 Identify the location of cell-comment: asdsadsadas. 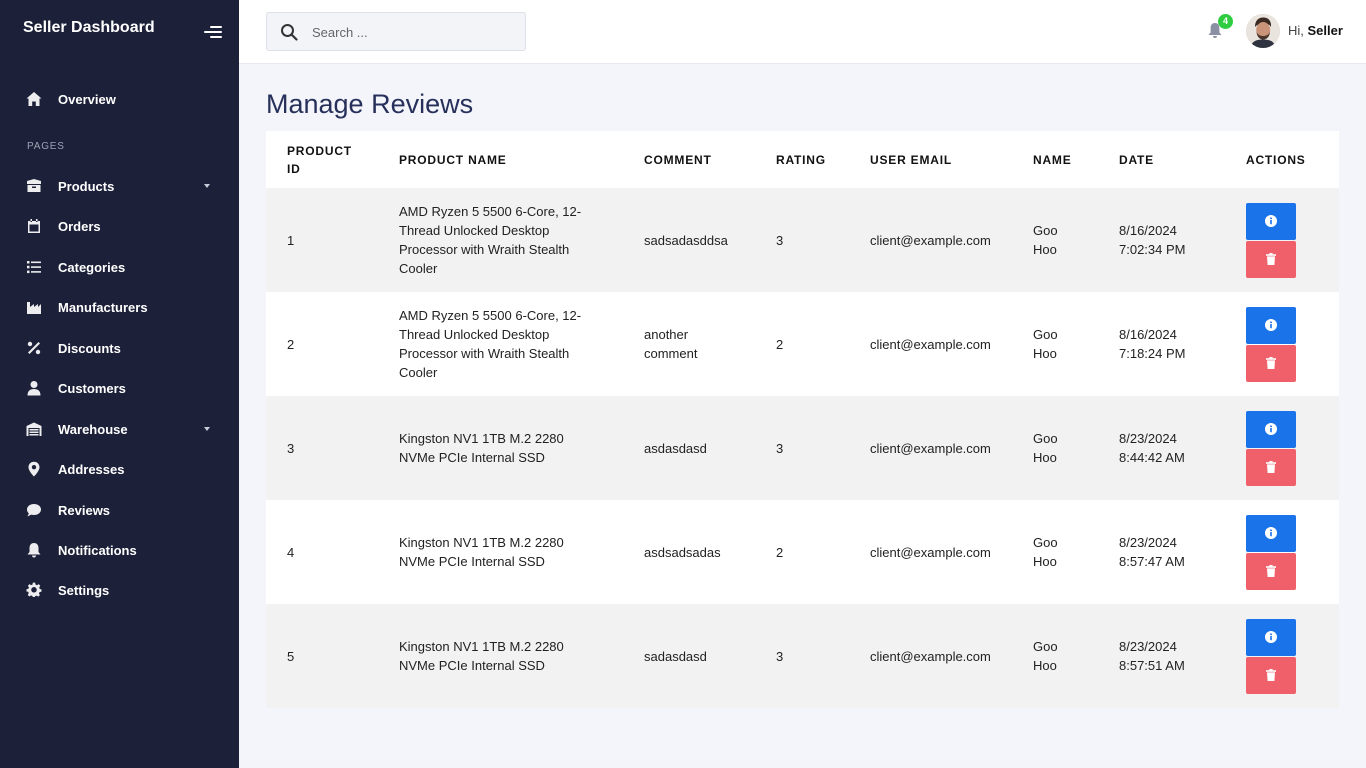
(682, 552).